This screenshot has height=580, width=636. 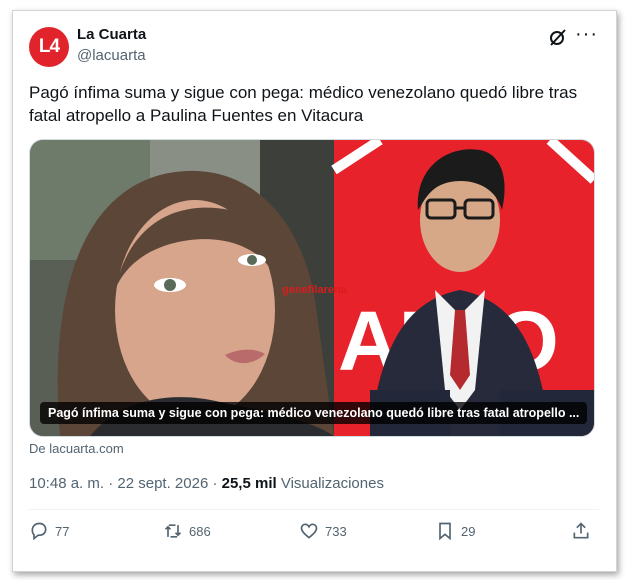 I want to click on repost-button: 686, so click(x=187, y=531).